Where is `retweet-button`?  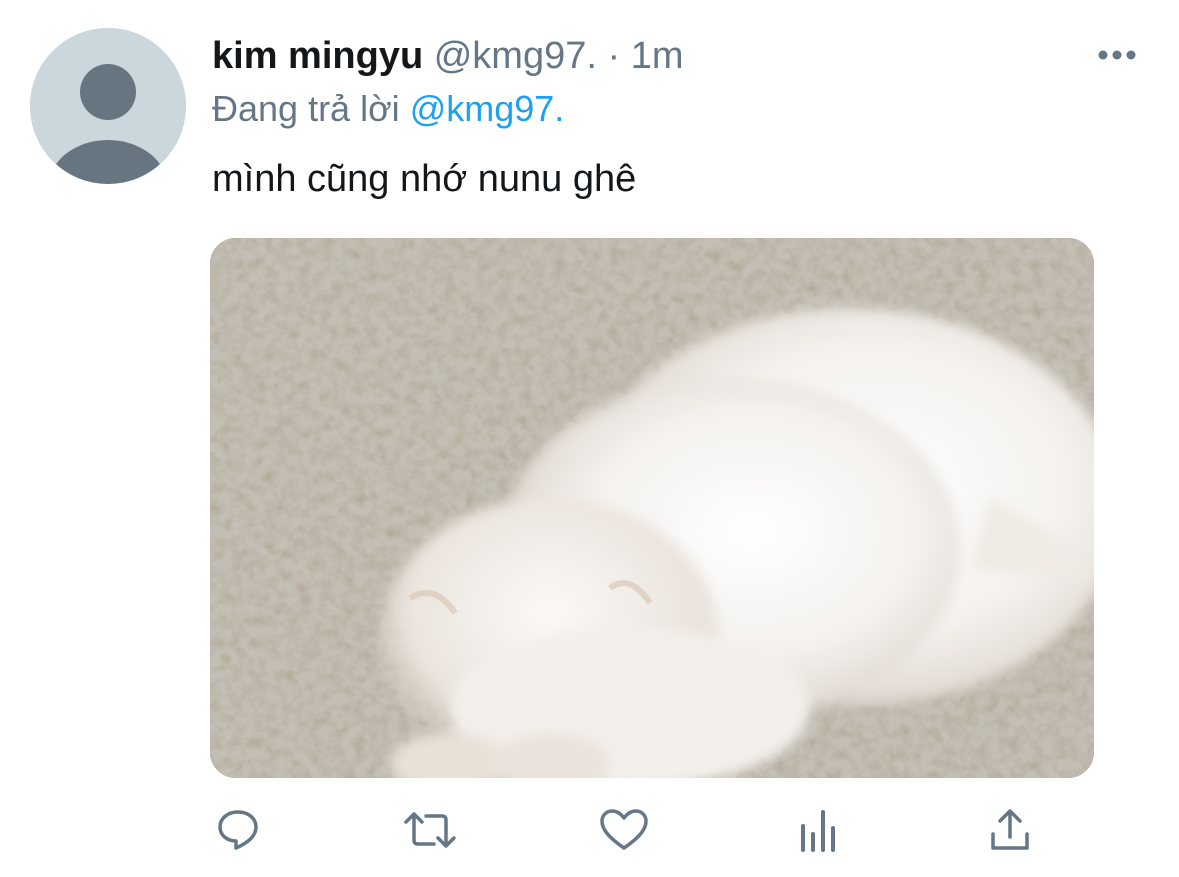 retweet-button is located at coordinates (430, 830).